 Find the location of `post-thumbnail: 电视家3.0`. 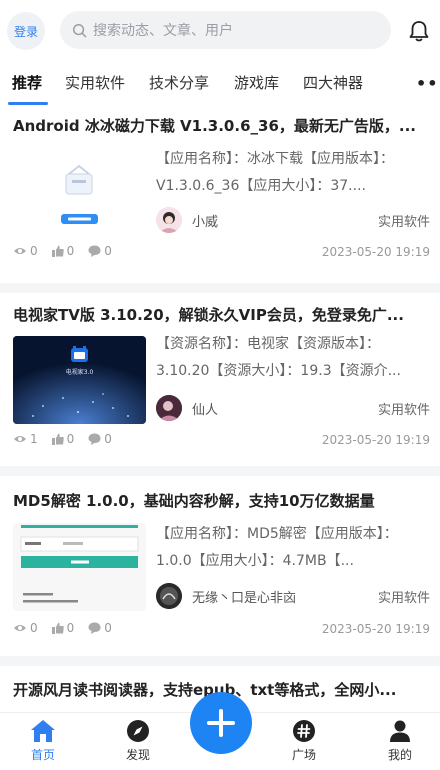

post-thumbnail: 电视家3.0 is located at coordinates (79, 380).